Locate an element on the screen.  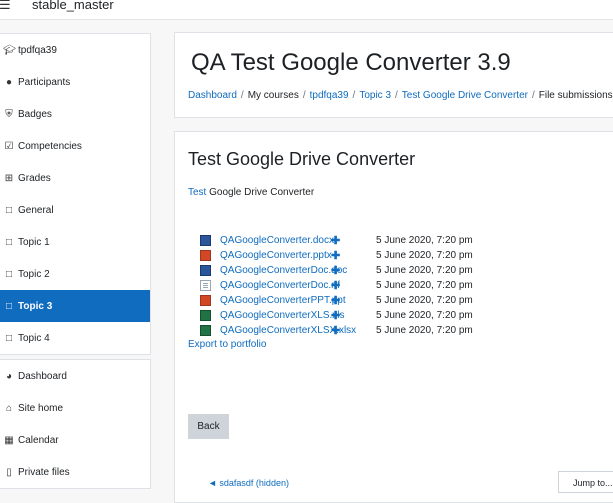
nav-item-label: Dashboard is located at coordinates (42, 376).